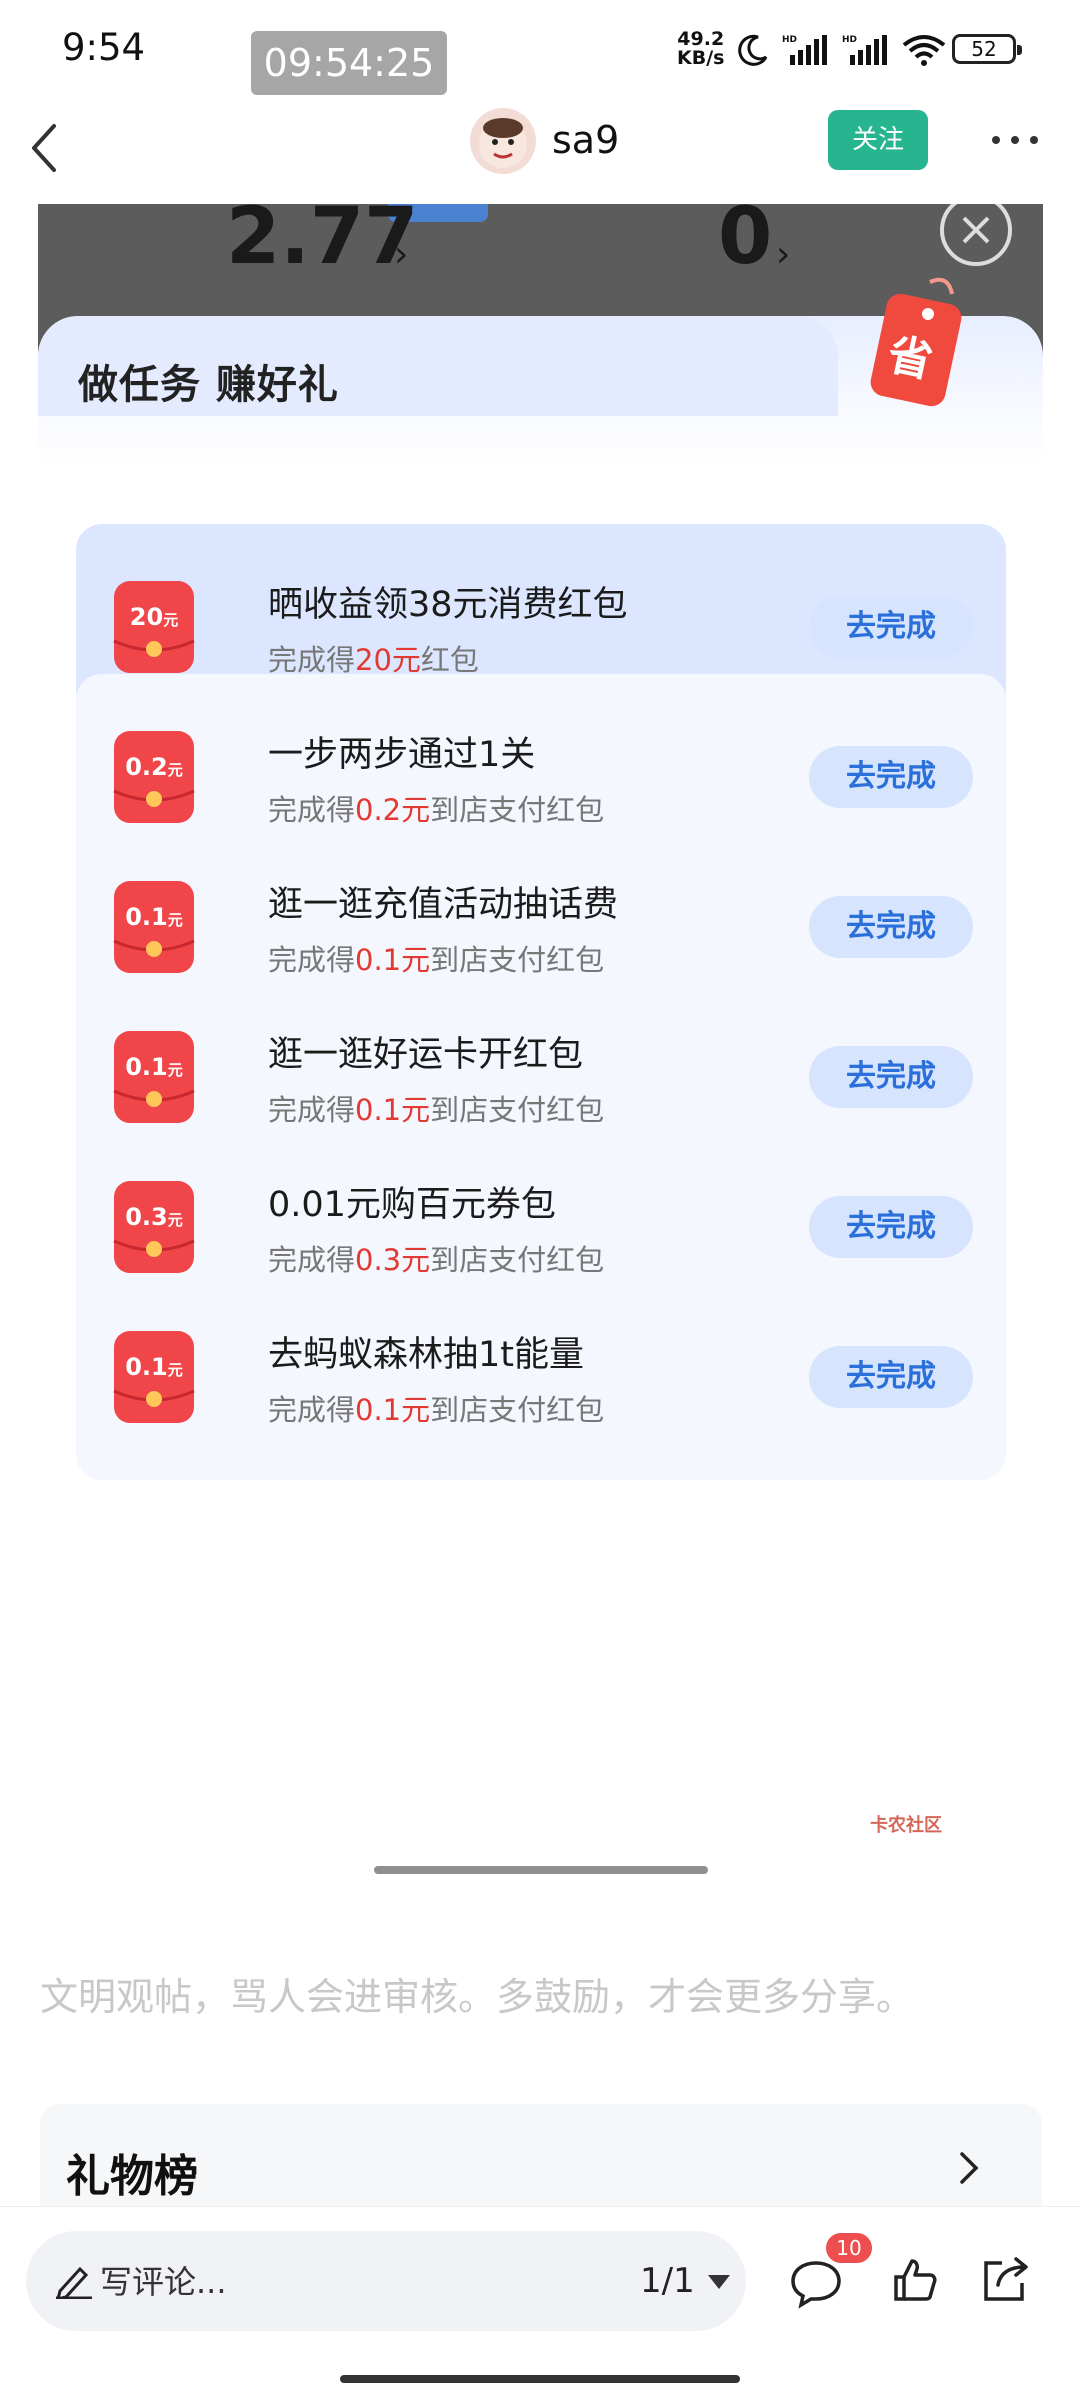 This screenshot has height=2400, width=1080. Describe the element at coordinates (915, 2280) in the screenshot. I see `thumbs-up-icon` at that location.